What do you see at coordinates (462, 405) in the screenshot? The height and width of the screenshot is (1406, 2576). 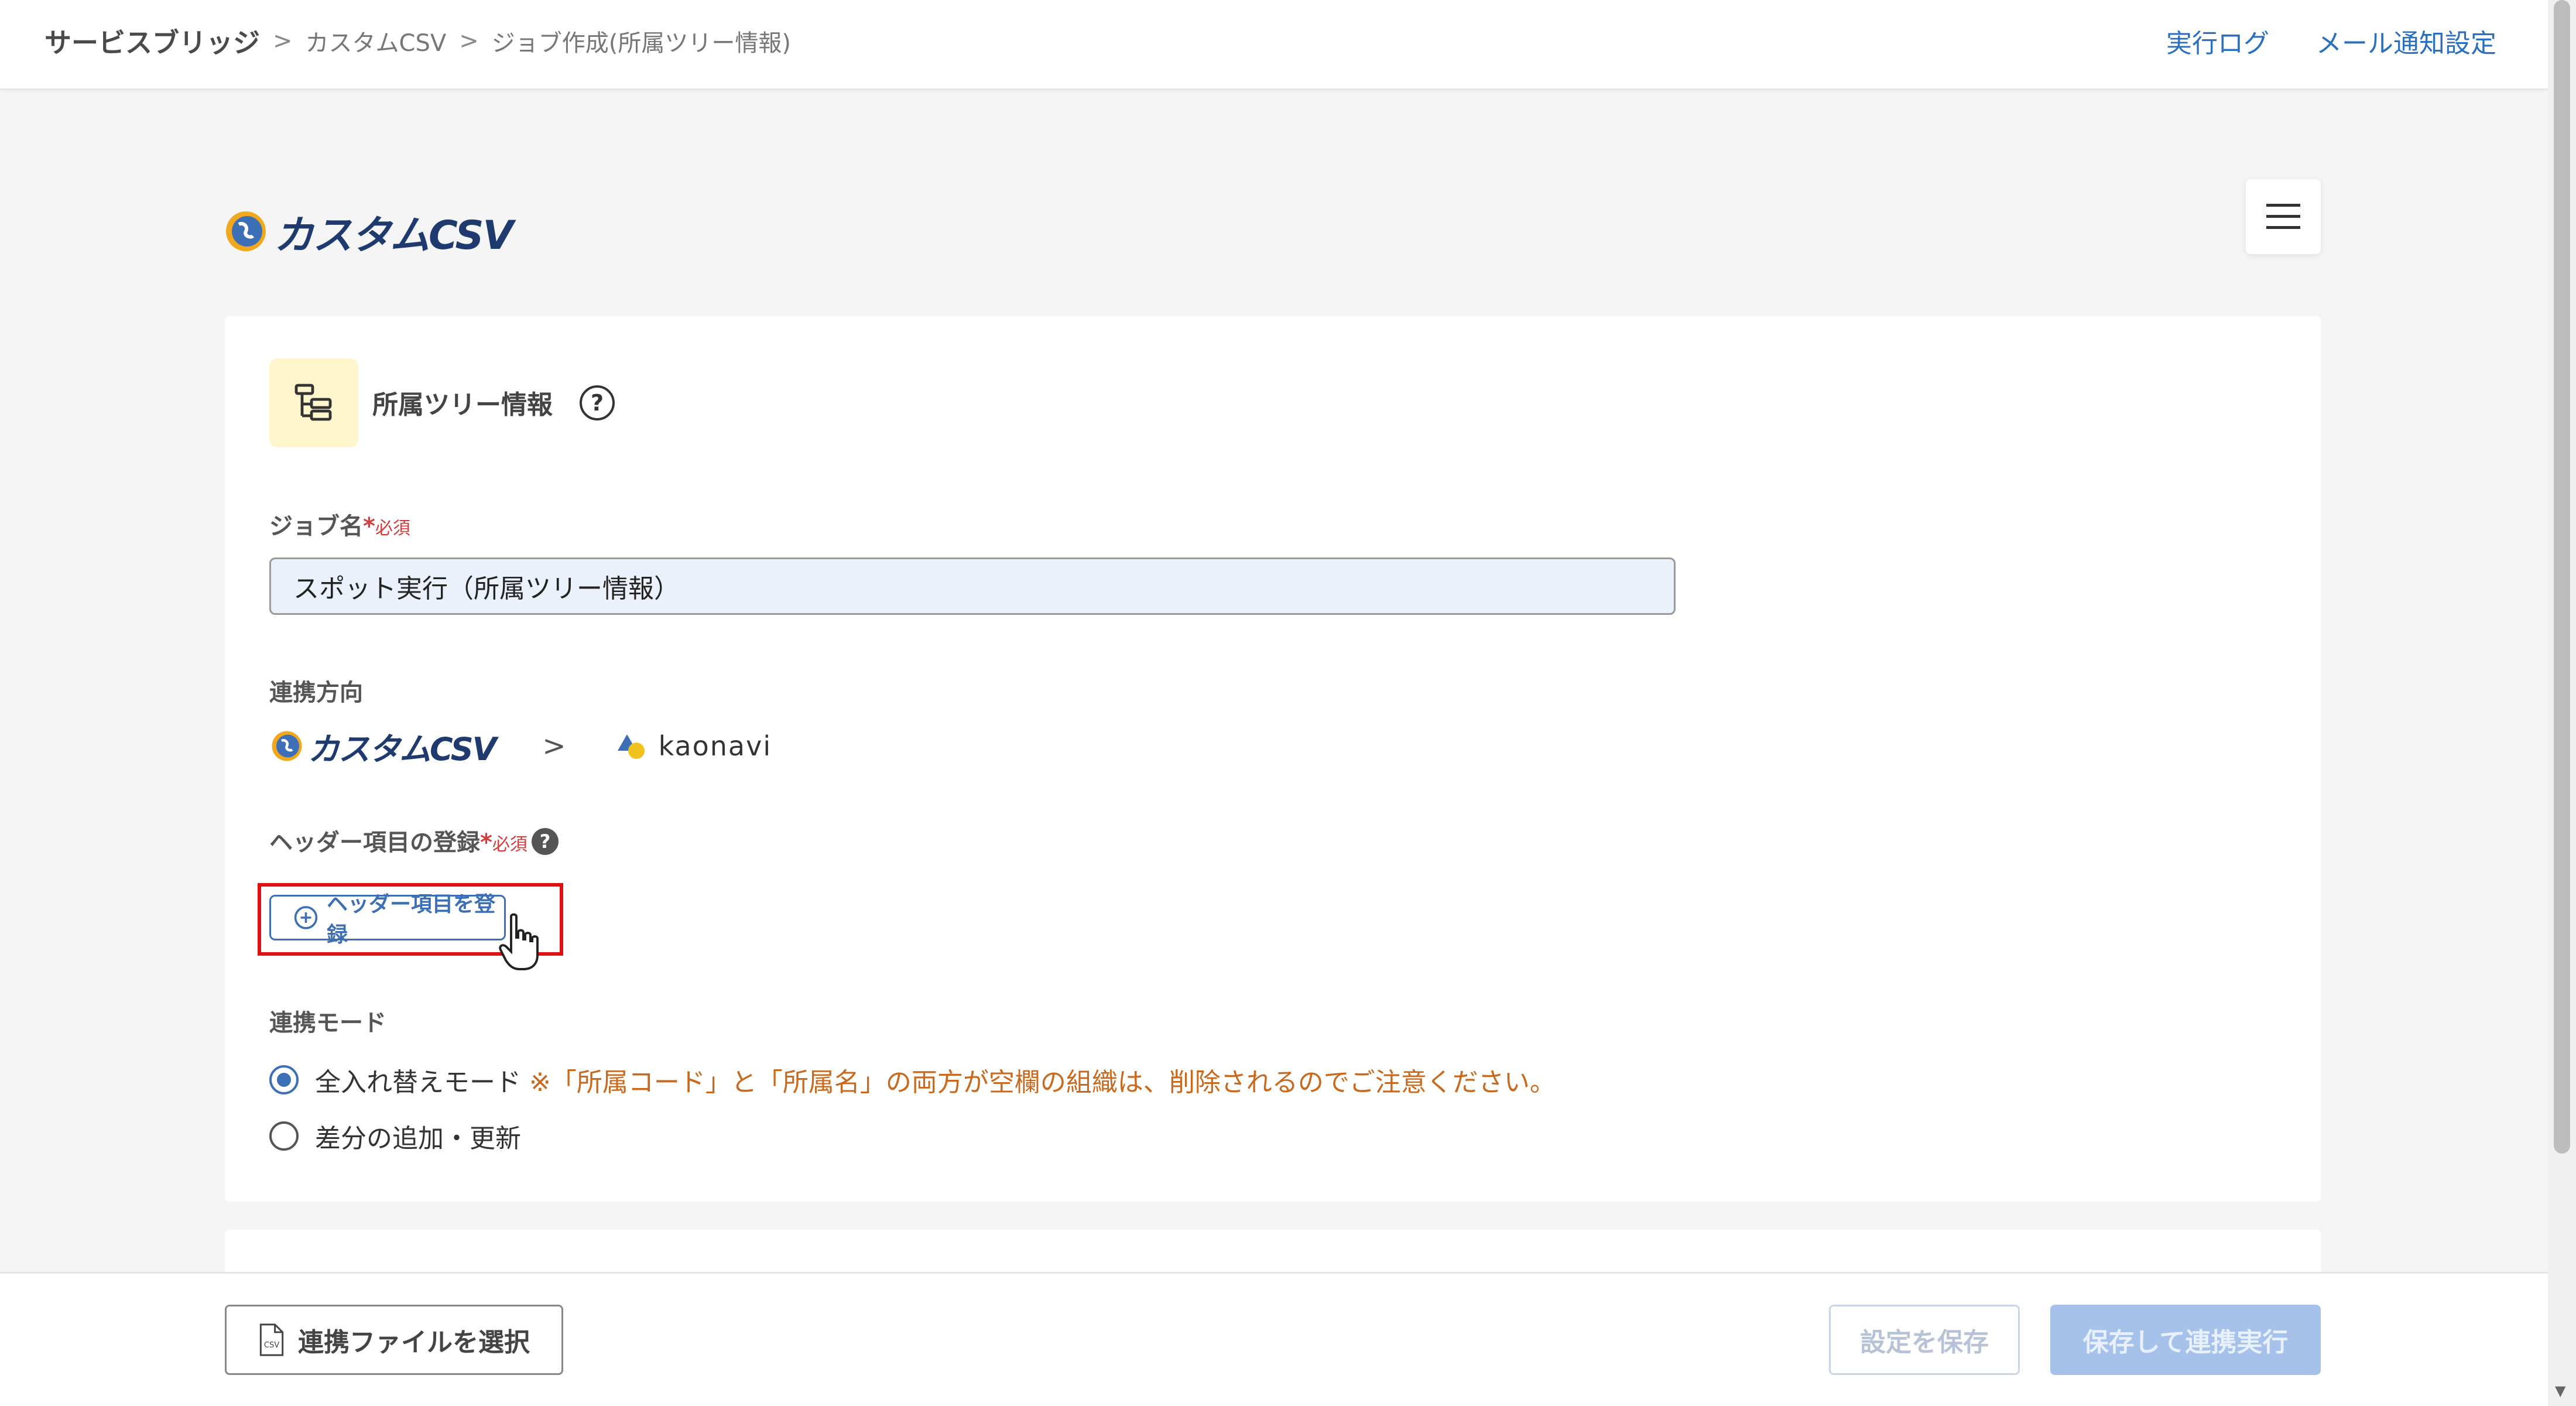 I see `section-title: 所属ツリー情報` at bounding box center [462, 405].